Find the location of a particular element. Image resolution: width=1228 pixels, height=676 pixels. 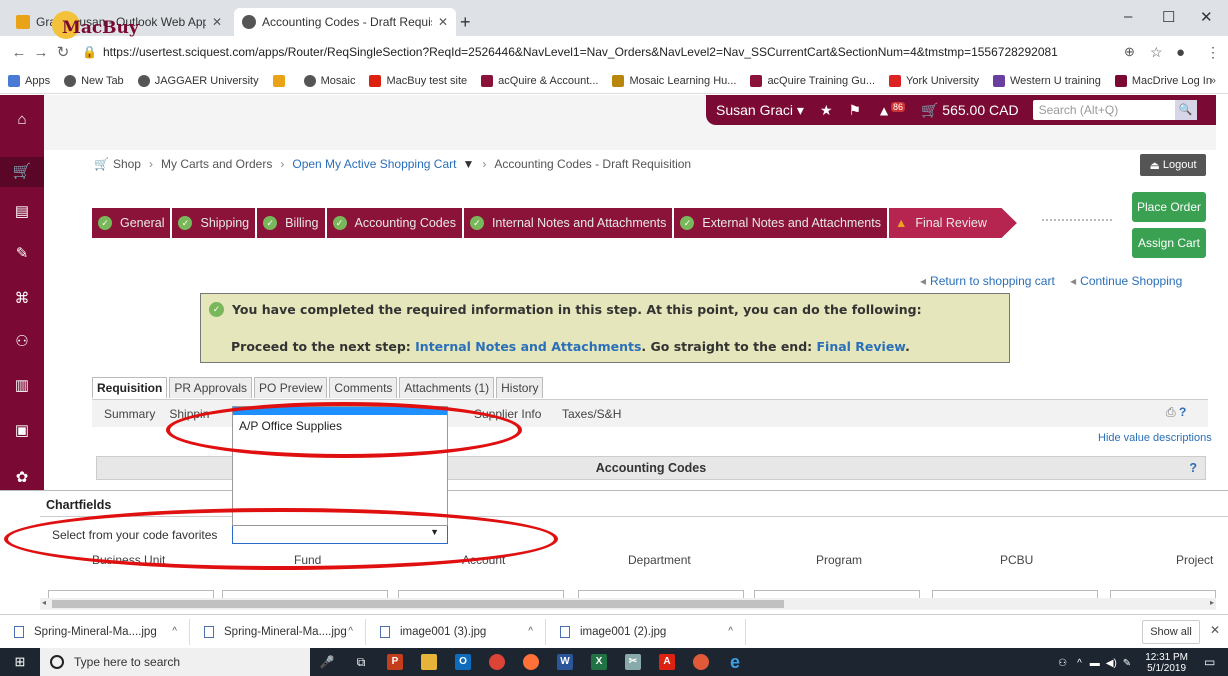

tab-po-preview: PO Preview is located at coordinates (291, 387).